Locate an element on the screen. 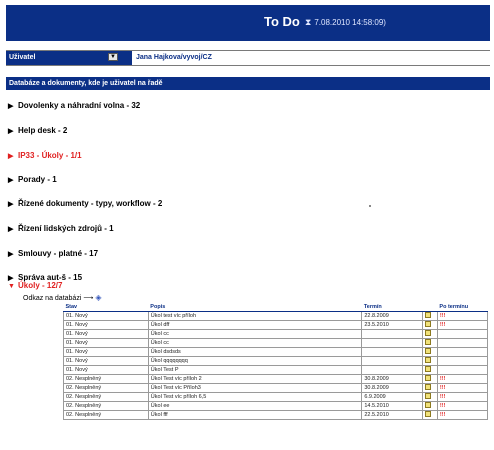  clock-icon: ⧗ is located at coordinates (308, 22).